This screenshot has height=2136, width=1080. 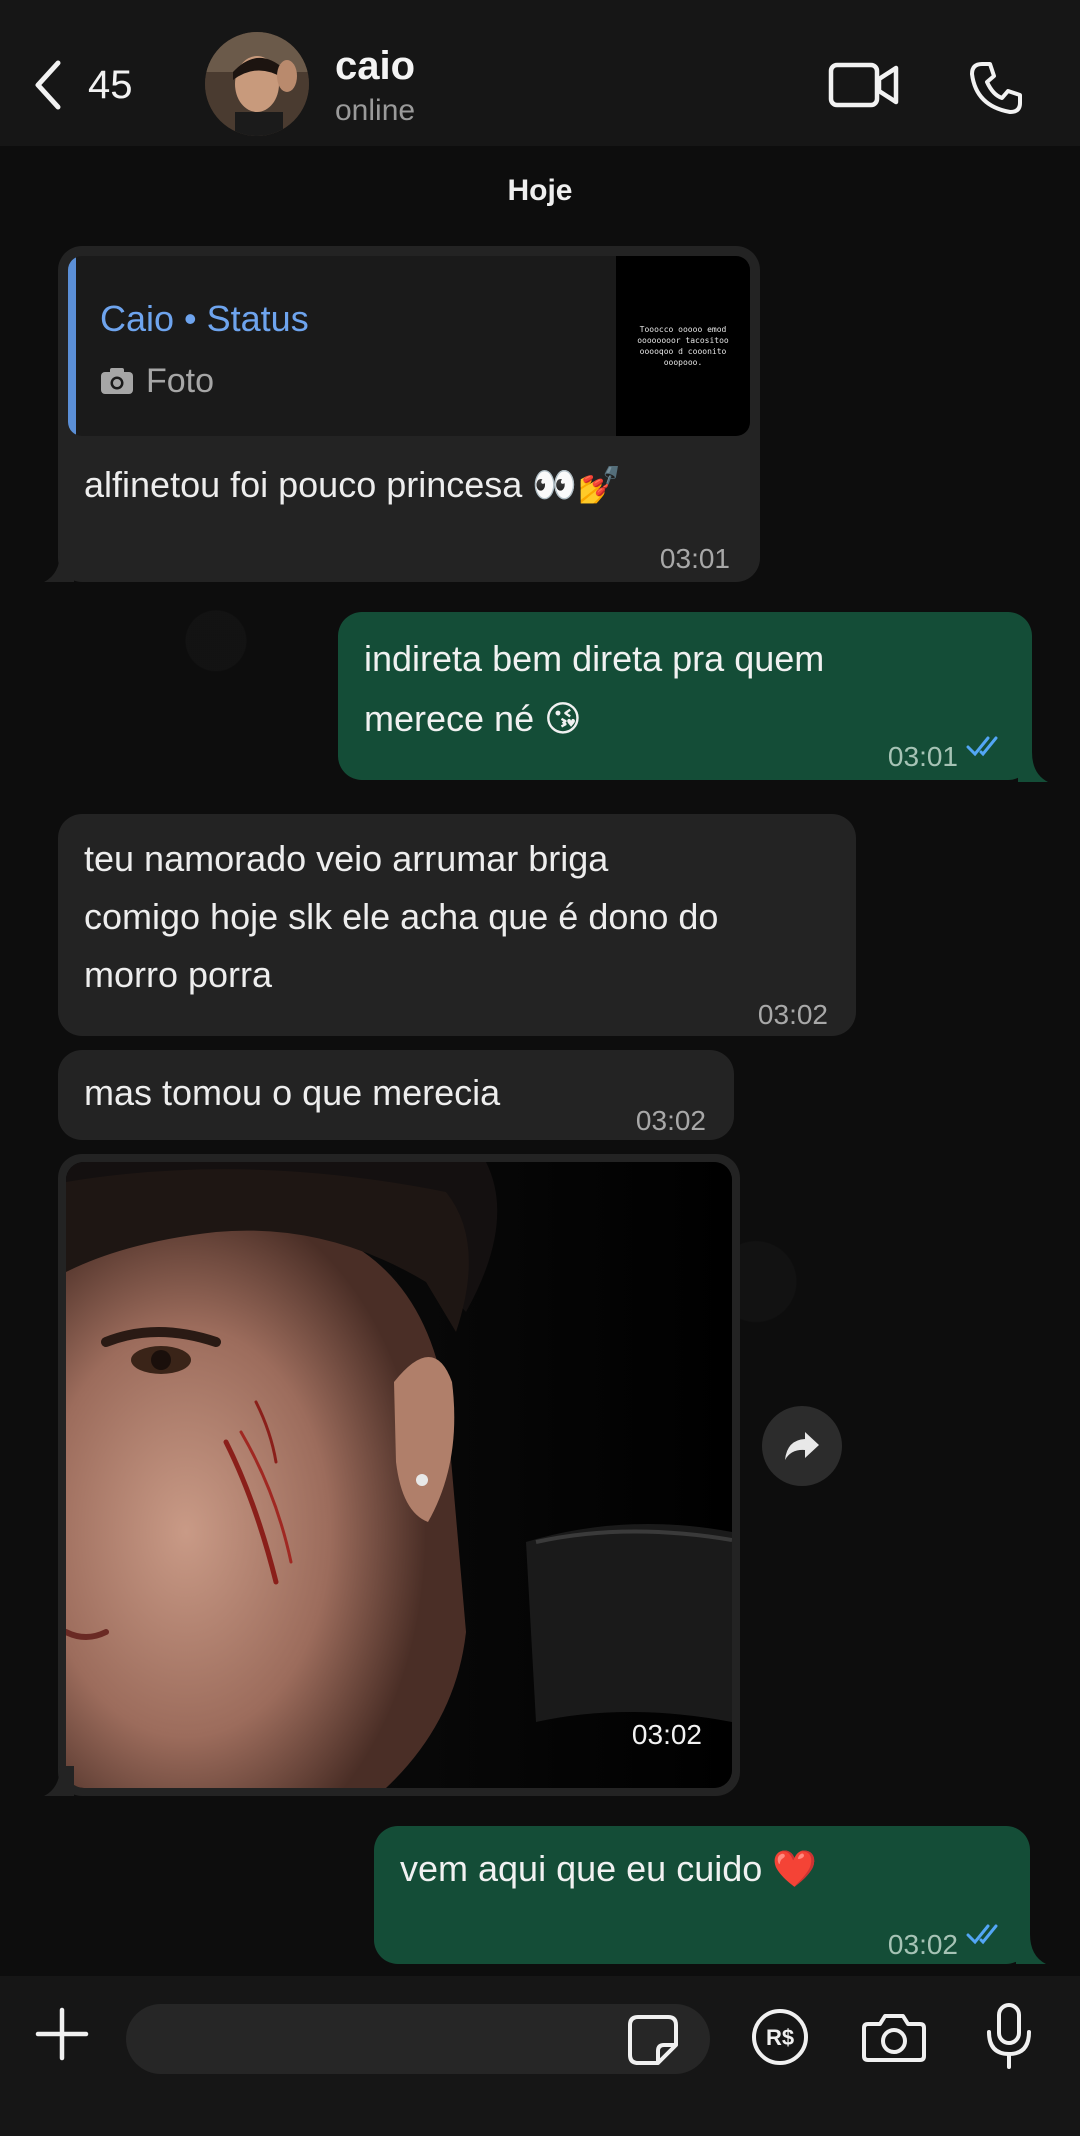 I want to click on photo-time: 03:02, so click(x=666, y=1734).